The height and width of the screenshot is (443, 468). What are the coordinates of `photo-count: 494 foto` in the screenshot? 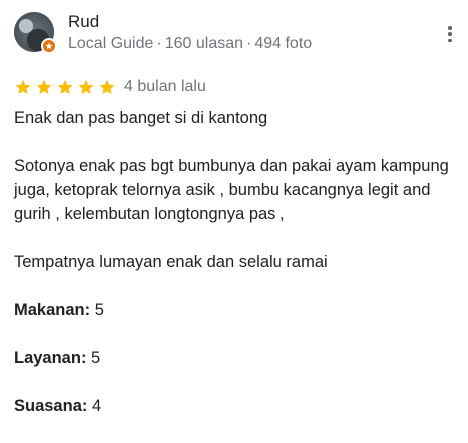 It's located at (283, 43).